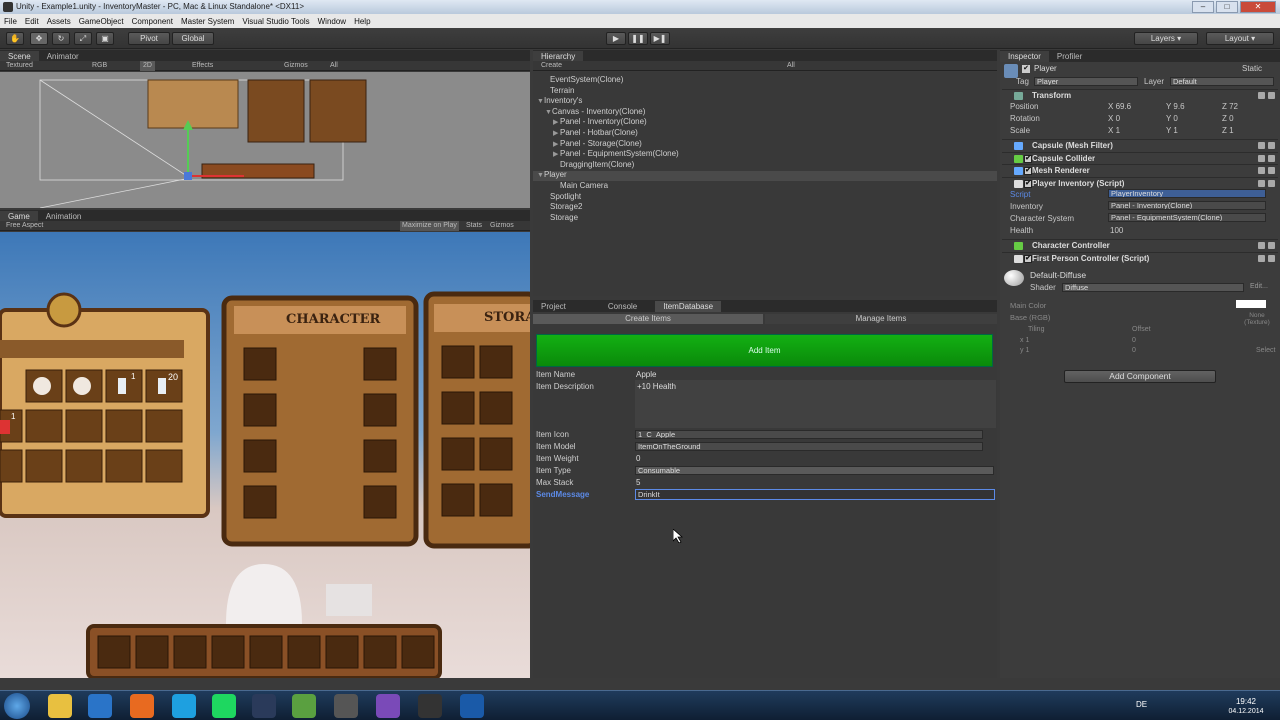 The width and height of the screenshot is (1280, 720). Describe the element at coordinates (1141, 704) in the screenshot. I see `language-indicator: DE` at that location.